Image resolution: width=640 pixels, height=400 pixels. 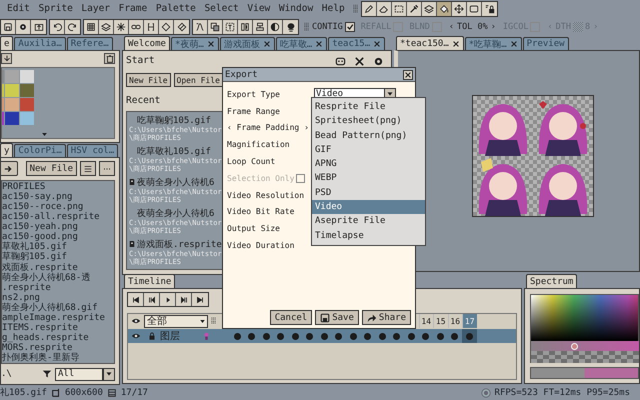 What do you see at coordinates (58, 277) in the screenshot?
I see `file-item: 萌全身小人待机68-透` at bounding box center [58, 277].